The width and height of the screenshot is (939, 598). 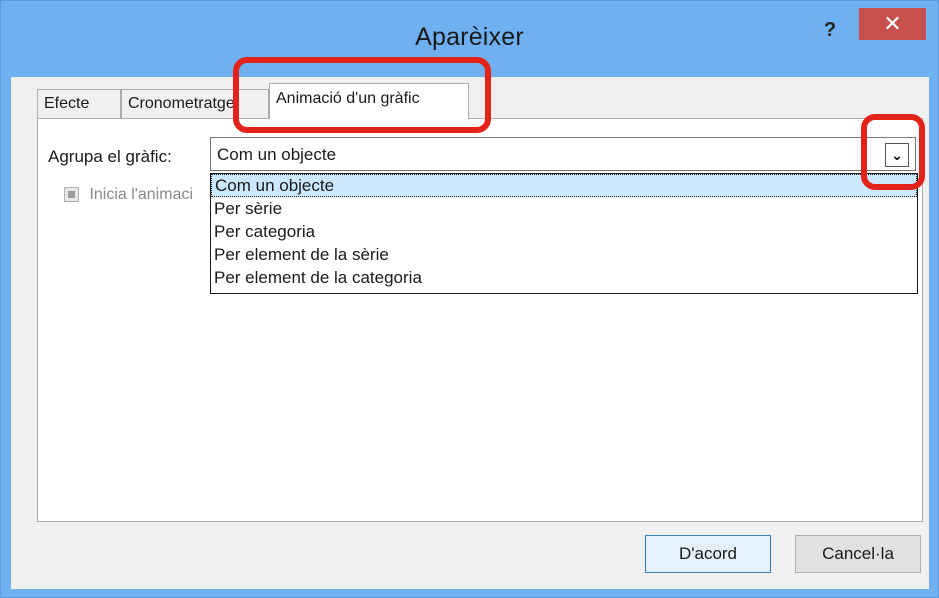 What do you see at coordinates (893, 152) in the screenshot?
I see `dropdown-highlight-annotation` at bounding box center [893, 152].